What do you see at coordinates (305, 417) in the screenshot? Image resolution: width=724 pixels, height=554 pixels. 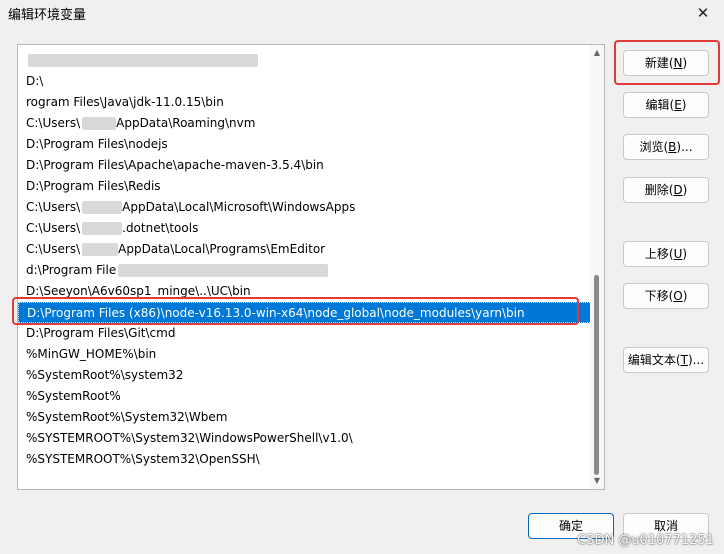 I see `path-row: %SystemRoot%\System32\Wbem` at bounding box center [305, 417].